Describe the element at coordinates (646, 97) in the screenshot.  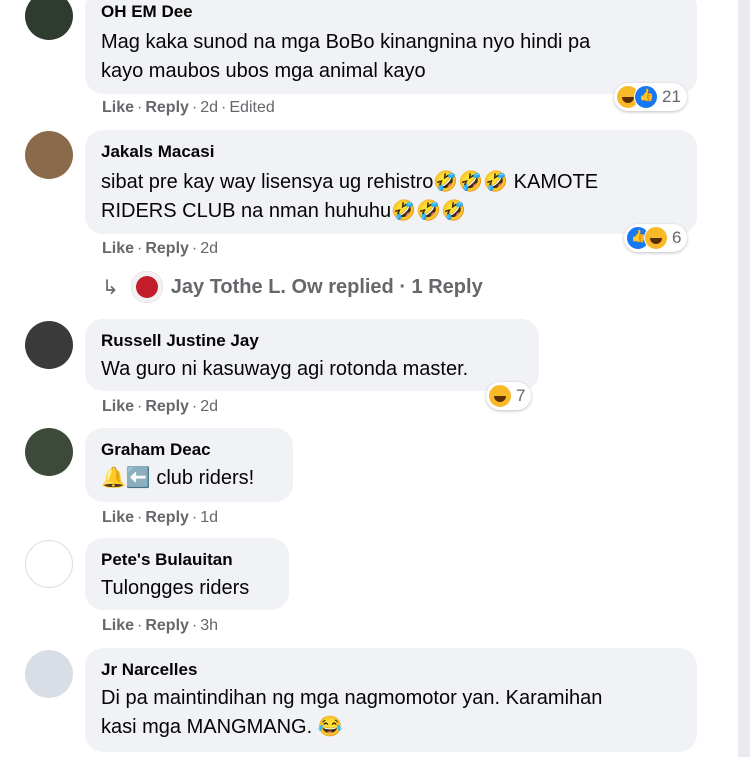
I see `like-icon` at that location.